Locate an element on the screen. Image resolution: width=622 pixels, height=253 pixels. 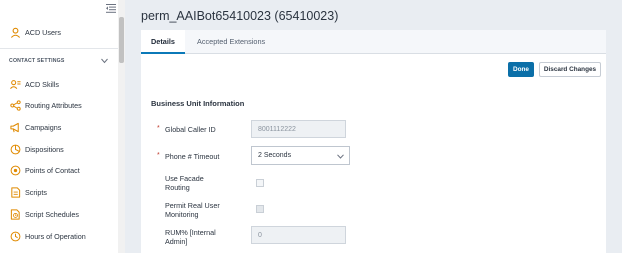
sidebar-item-points-of-contact: Points of Contact is located at coordinates (59, 170).